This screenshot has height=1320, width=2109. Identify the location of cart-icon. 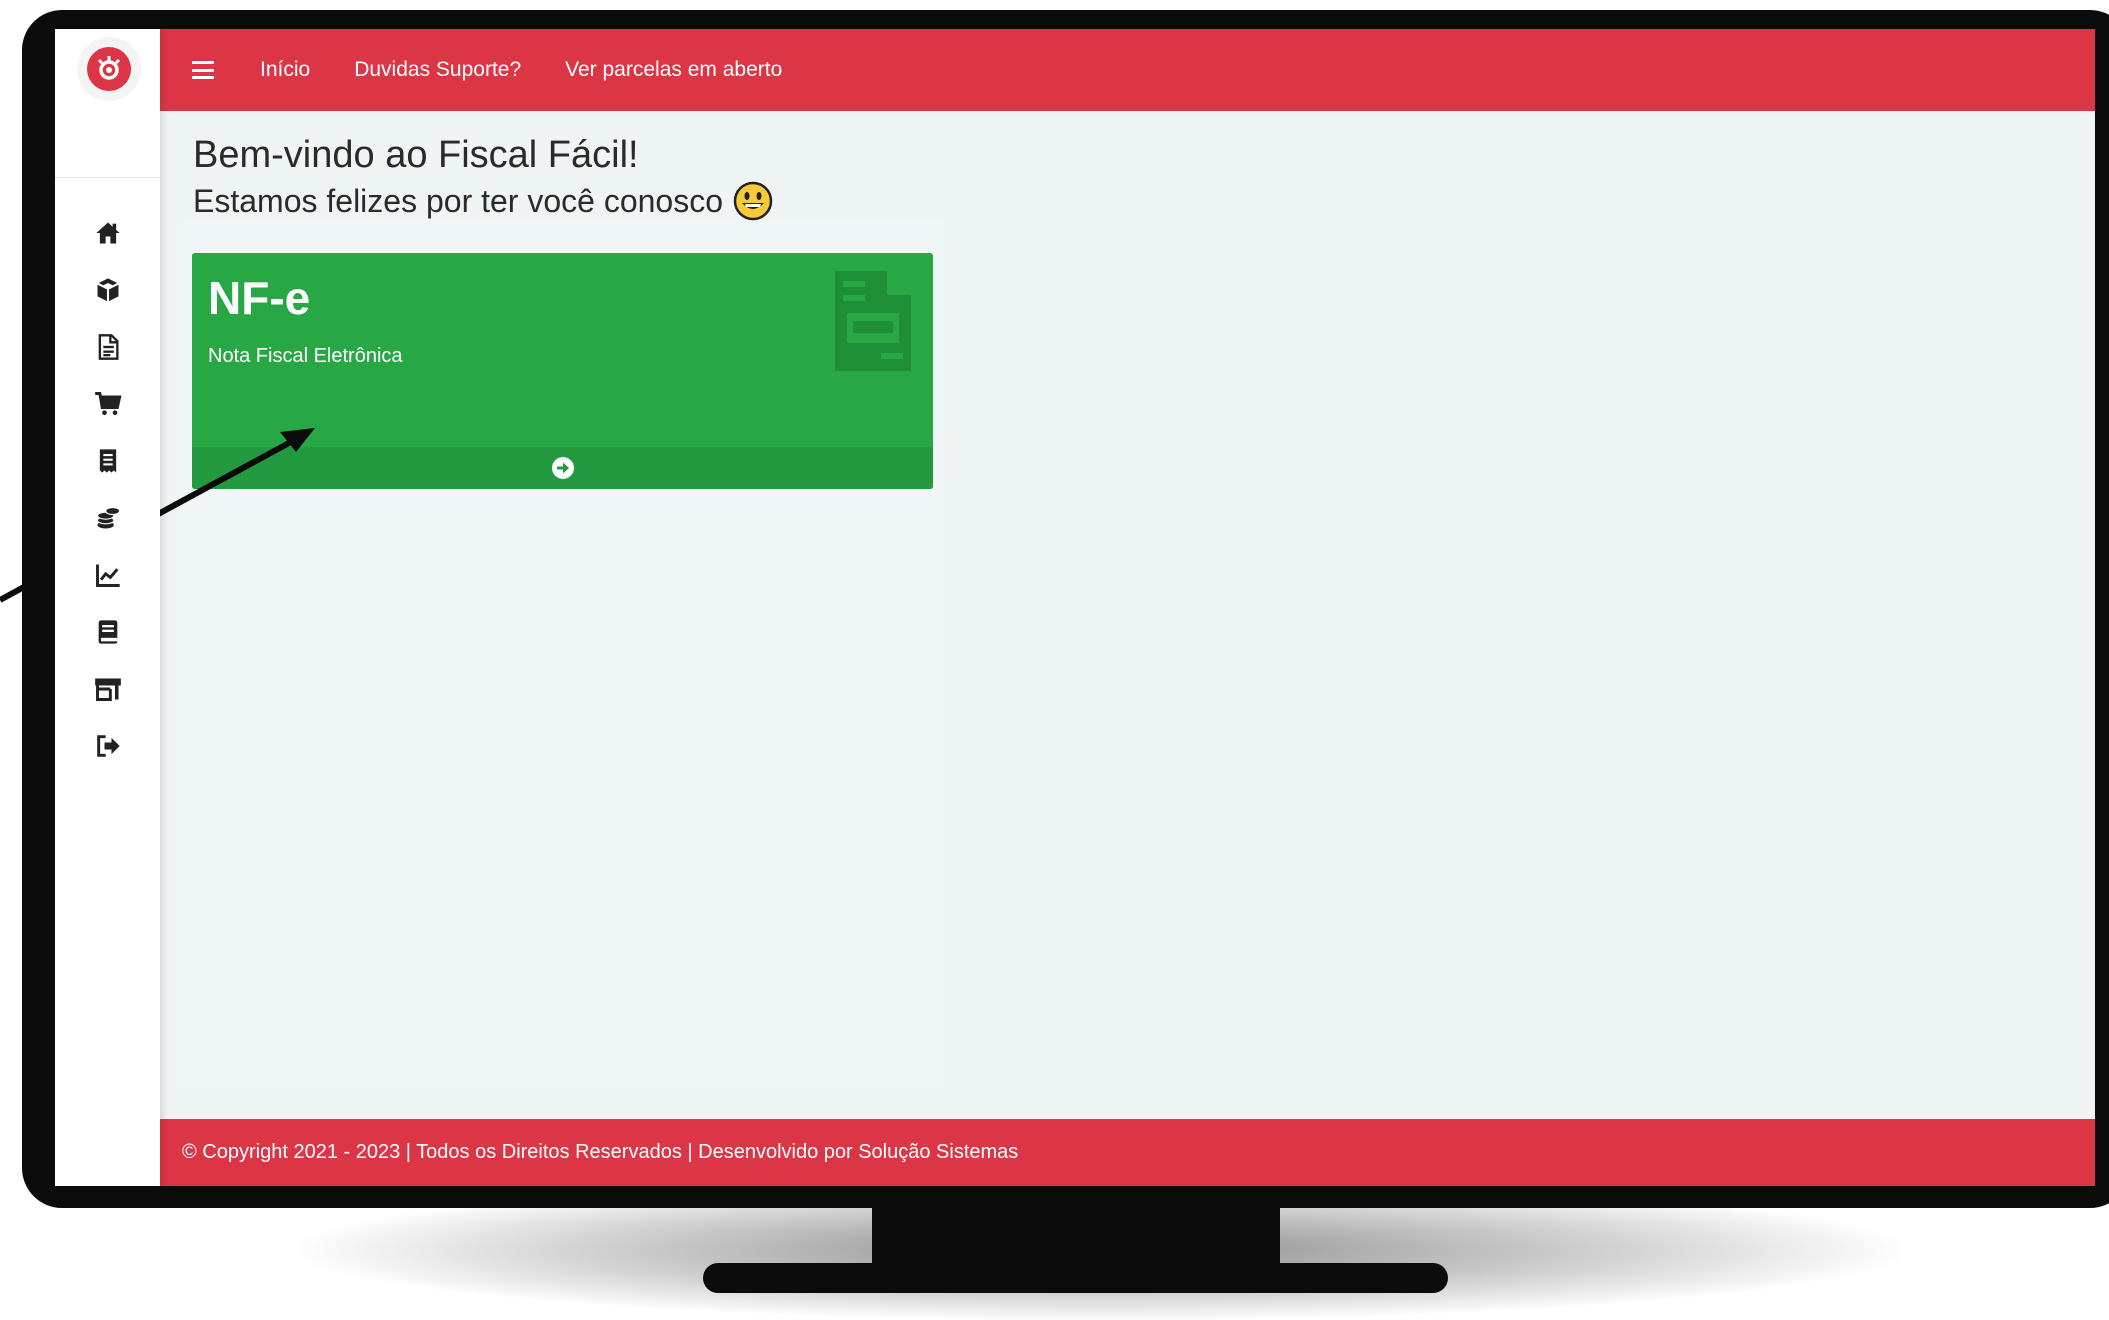
(107, 403).